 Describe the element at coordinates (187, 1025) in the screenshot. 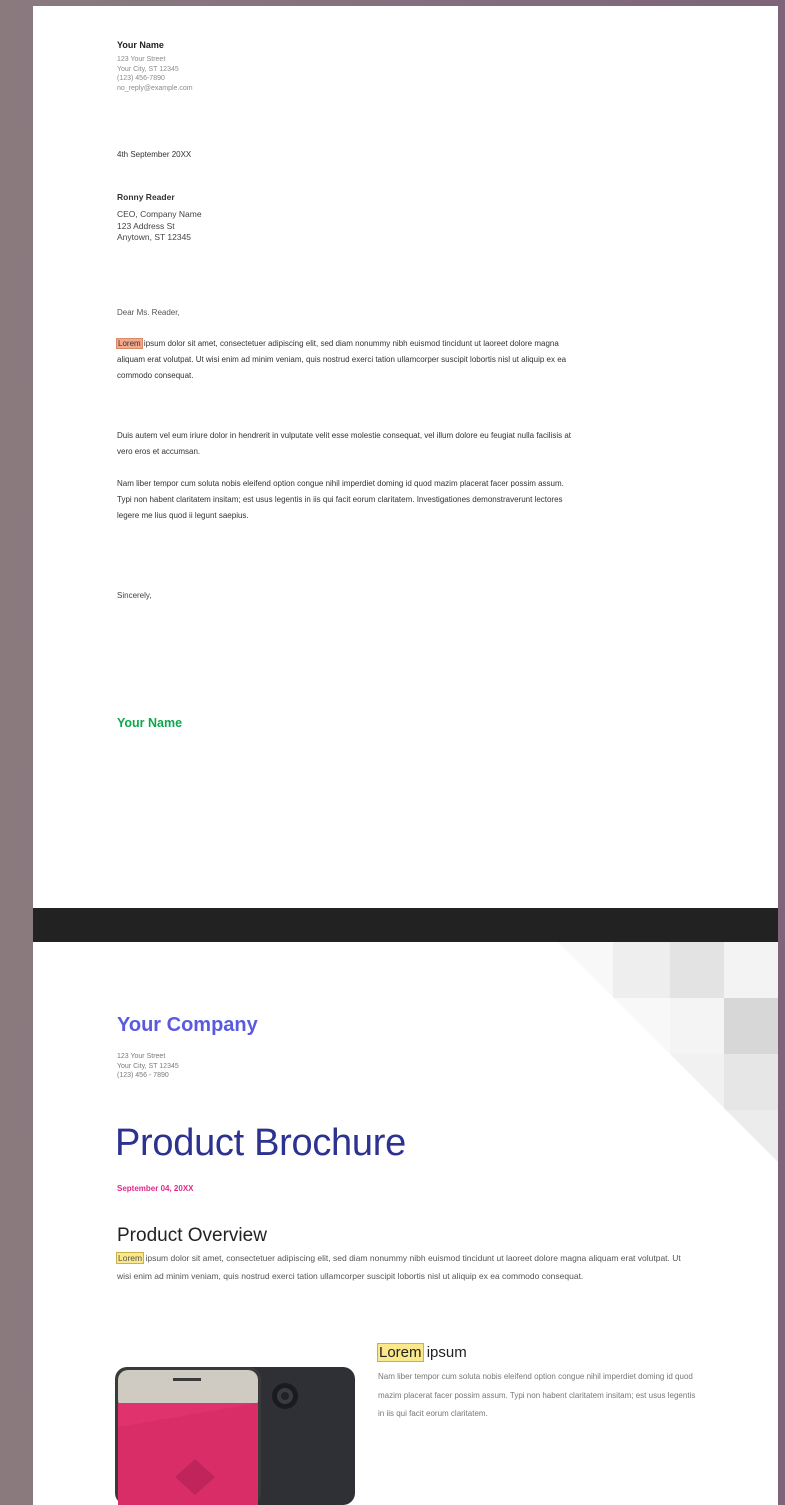

I see `company-name: Your Company` at that location.